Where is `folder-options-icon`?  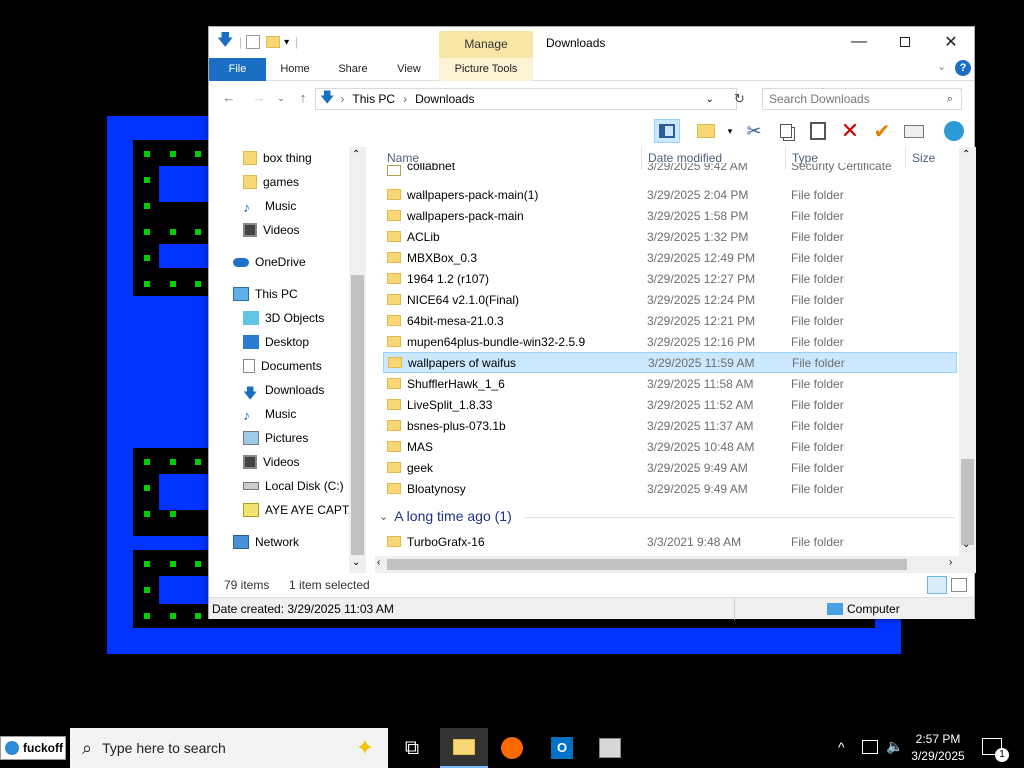
folder-options-icon is located at coordinates (706, 131).